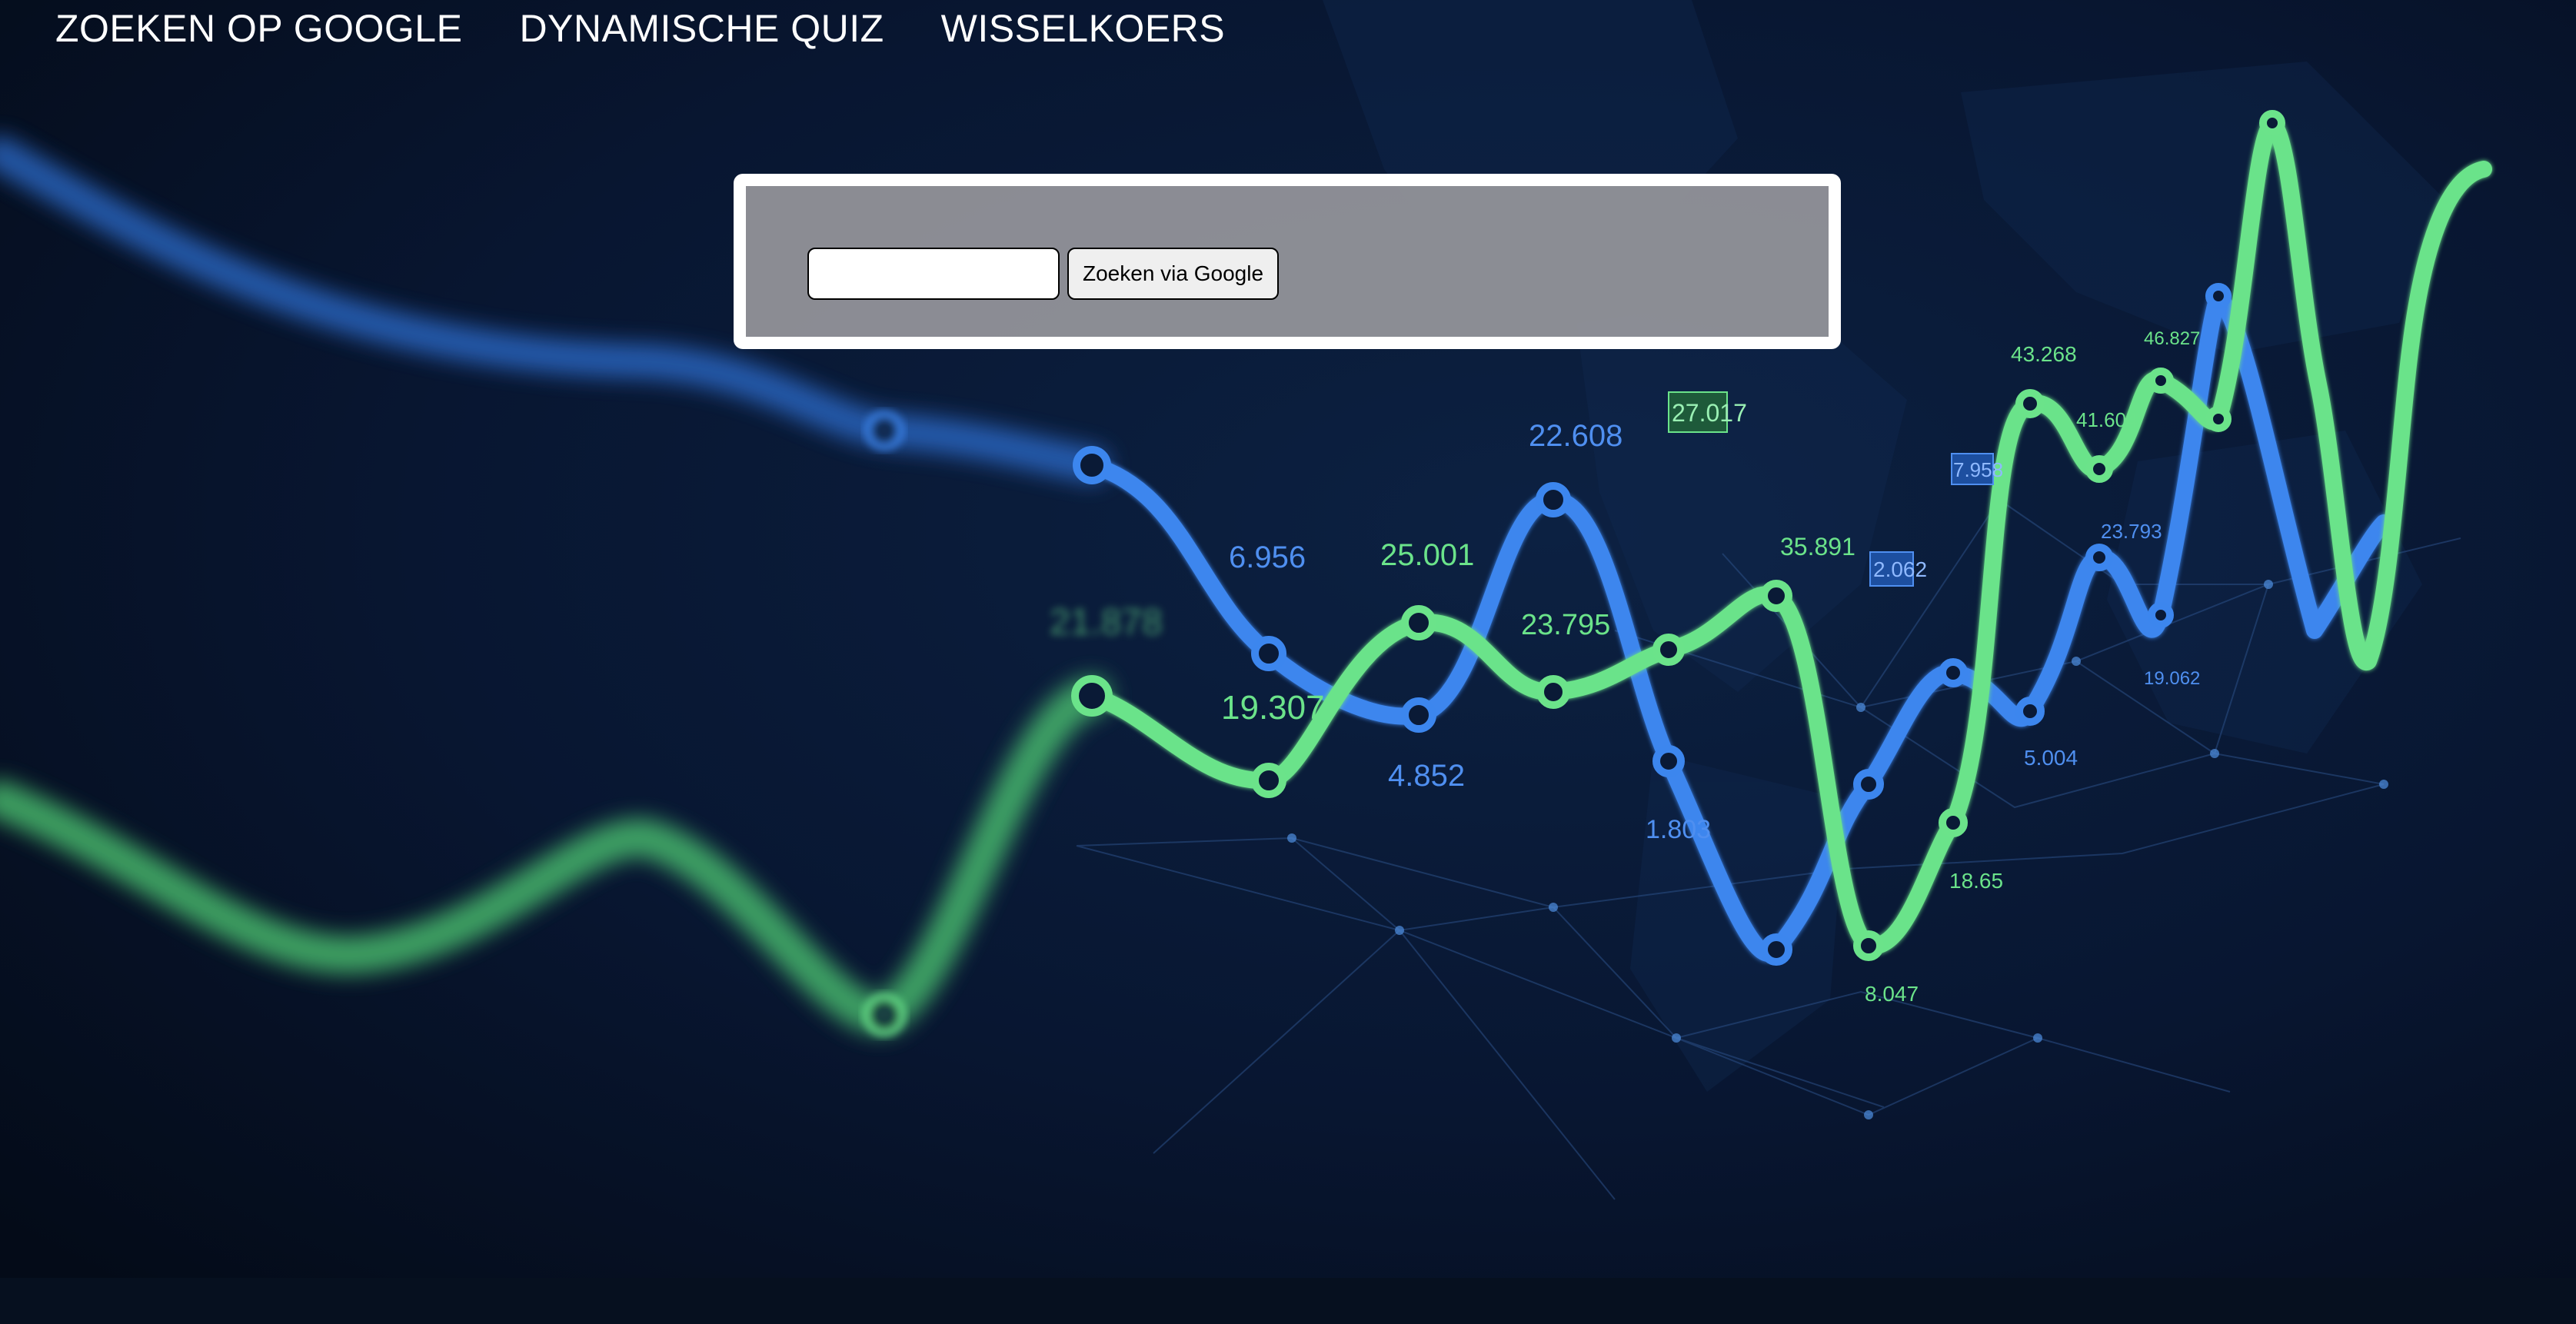  Describe the element at coordinates (2107, 420) in the screenshot. I see `svg-text: 41.604` at that location.